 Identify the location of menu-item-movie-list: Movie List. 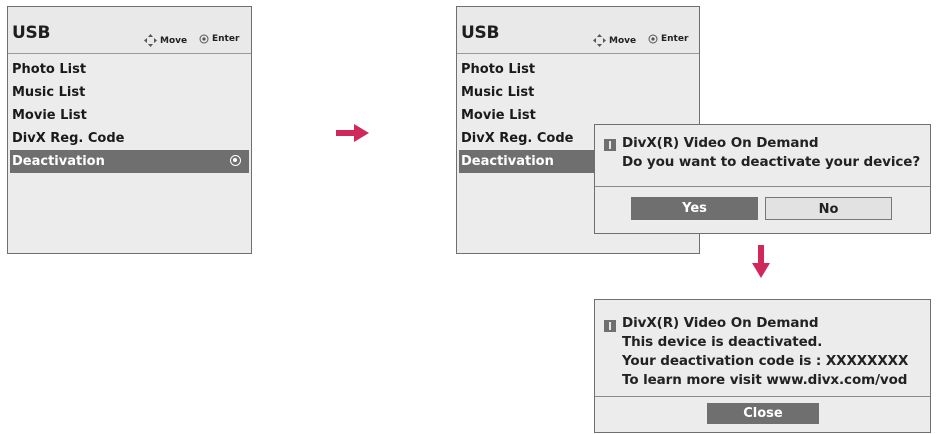
(129, 115).